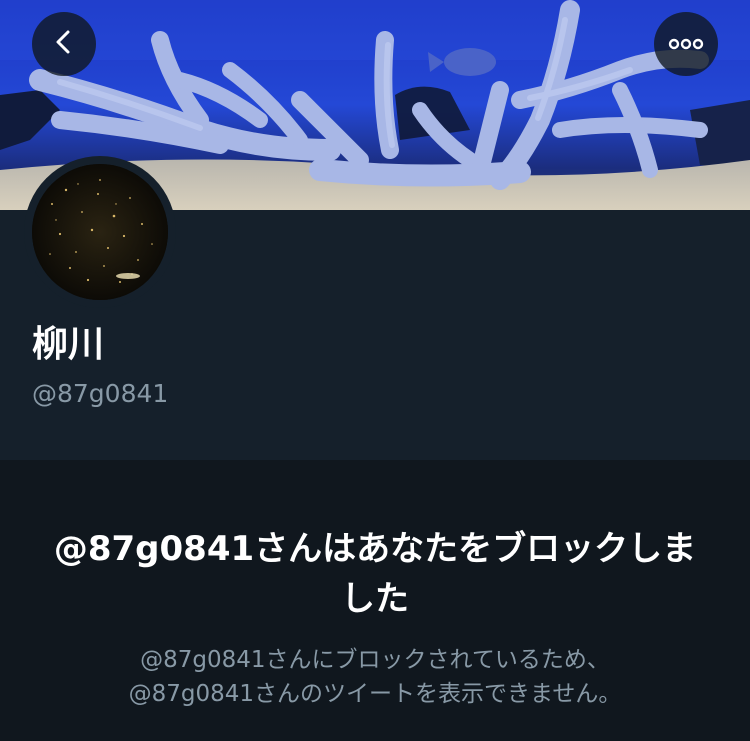  What do you see at coordinates (375, 694) in the screenshot?
I see `blocked-message-line-2: @87g0841さんのツイートを表示できません。` at bounding box center [375, 694].